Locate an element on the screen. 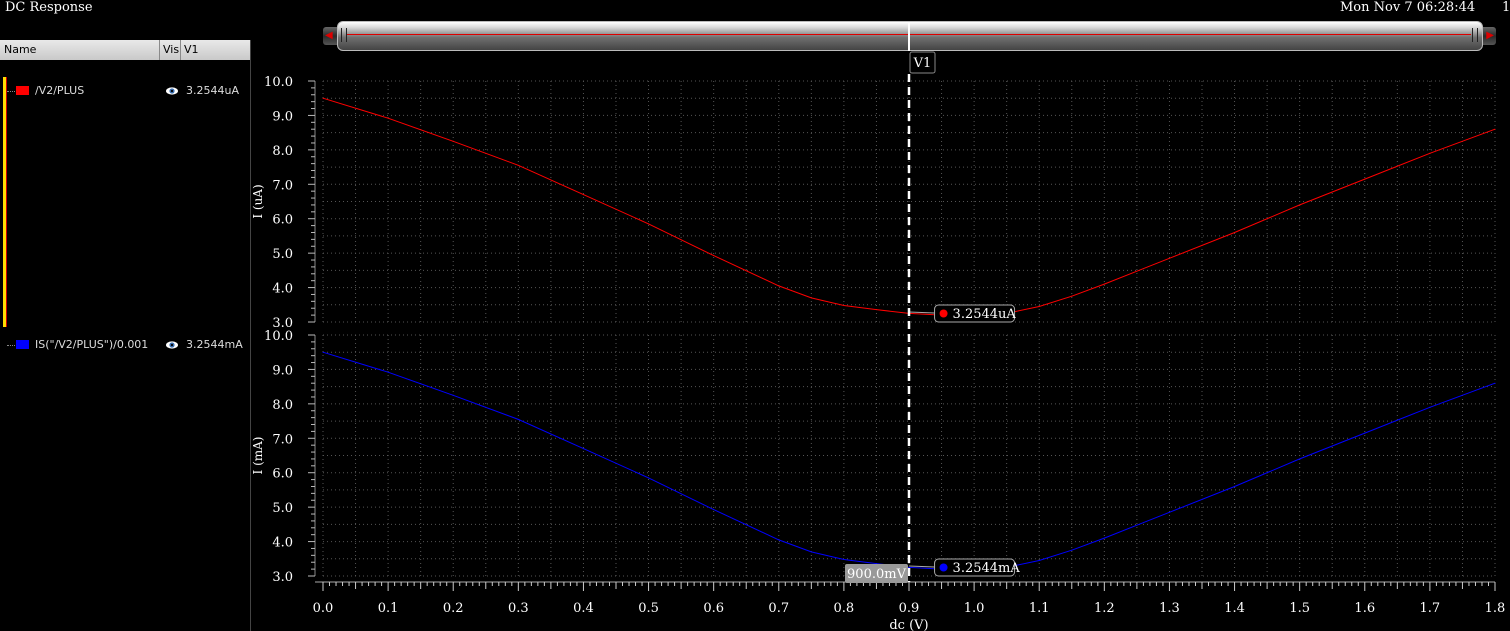 Image resolution: width=1510 pixels, height=631 pixels. y-axis-label: I (uA) is located at coordinates (258, 201).